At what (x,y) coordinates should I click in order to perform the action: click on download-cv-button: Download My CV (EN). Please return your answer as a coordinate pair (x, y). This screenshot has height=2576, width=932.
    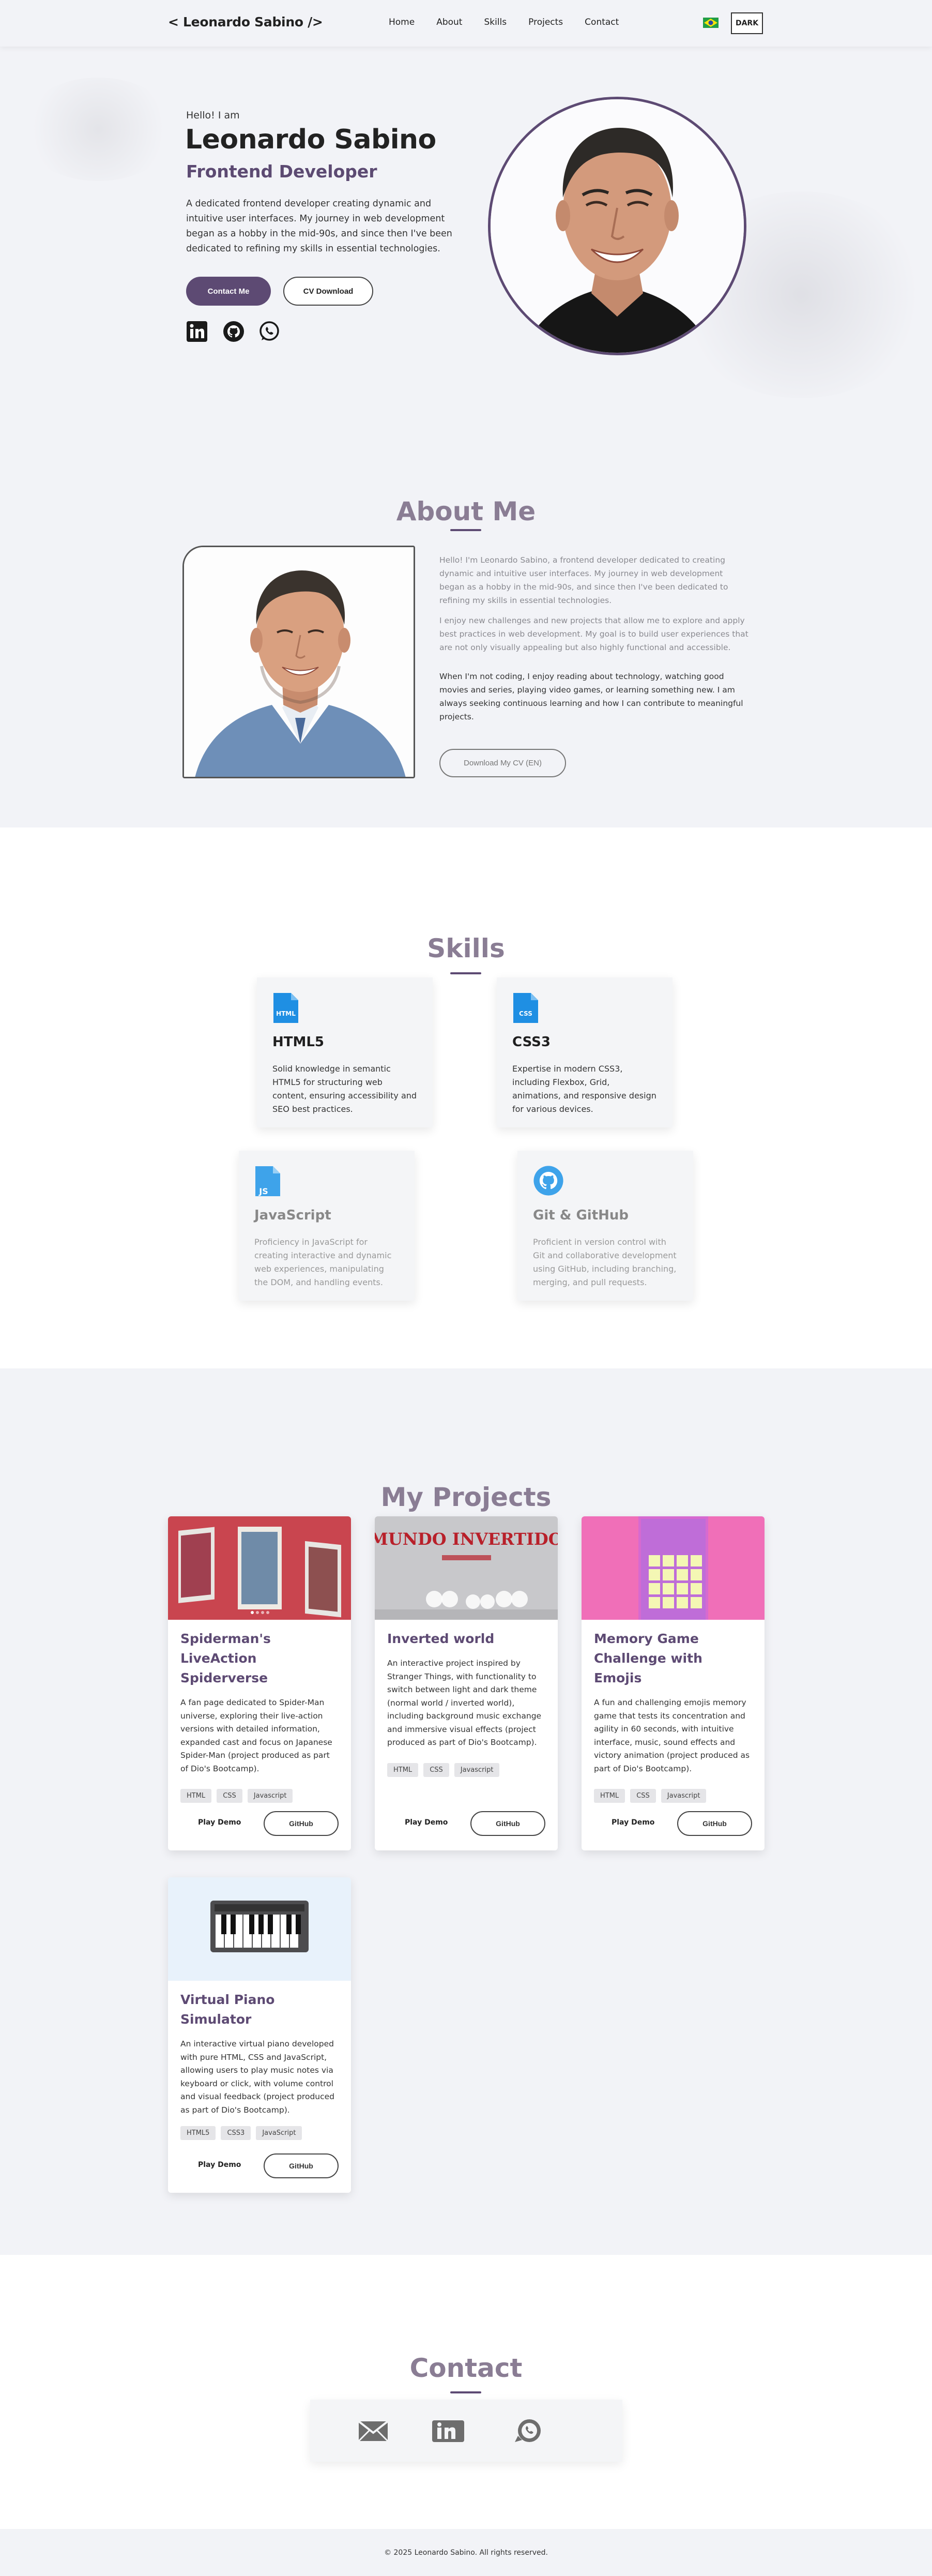
    Looking at the image, I should click on (502, 763).